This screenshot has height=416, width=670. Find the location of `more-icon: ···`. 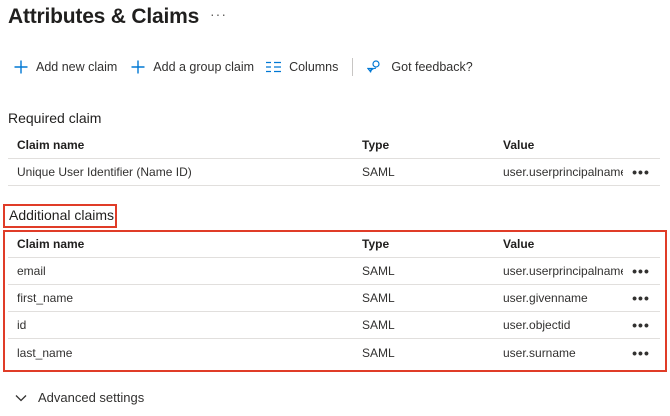

more-icon: ··· is located at coordinates (218, 14).